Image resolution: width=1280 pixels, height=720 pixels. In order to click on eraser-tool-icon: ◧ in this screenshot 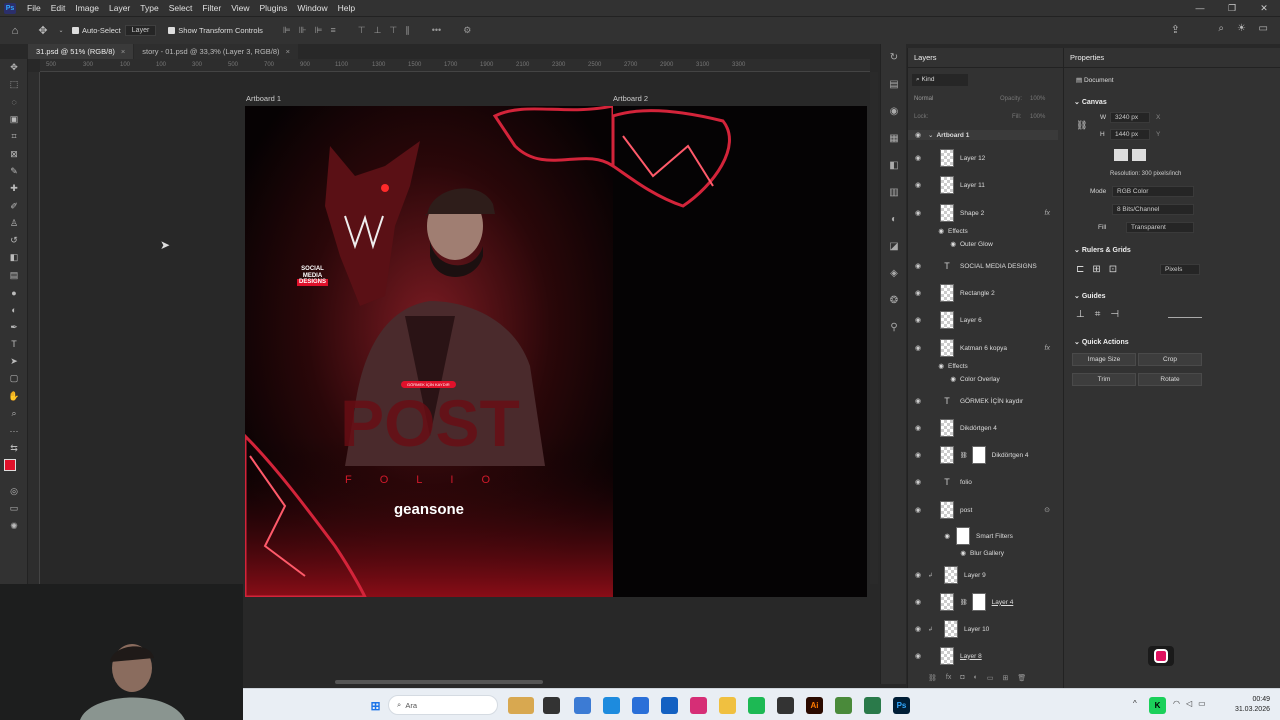, I will do `click(14, 257)`.